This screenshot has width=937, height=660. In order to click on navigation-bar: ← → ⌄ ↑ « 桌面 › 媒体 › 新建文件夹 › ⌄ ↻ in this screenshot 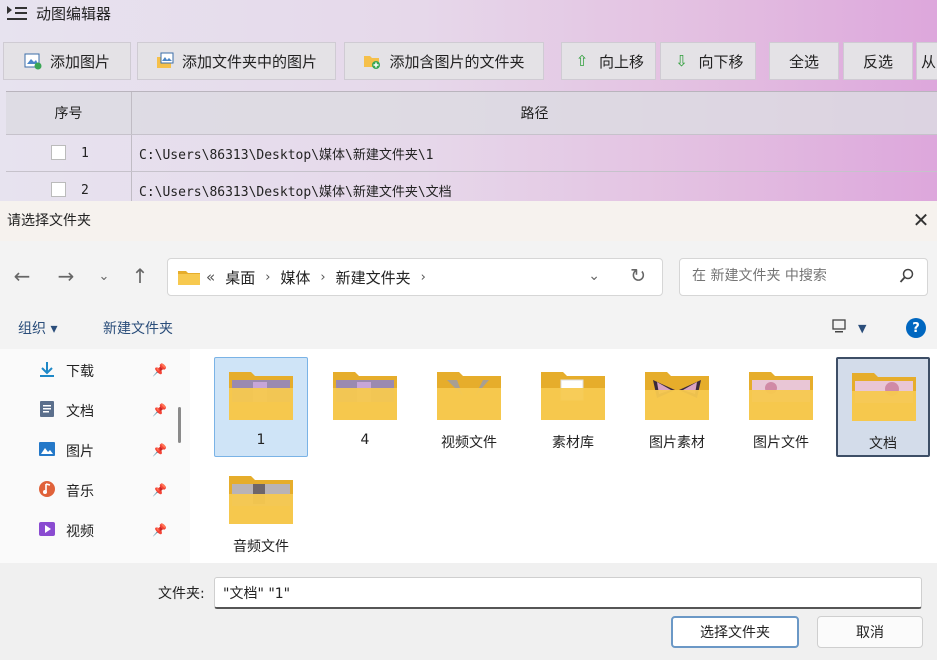, I will do `click(468, 274)`.